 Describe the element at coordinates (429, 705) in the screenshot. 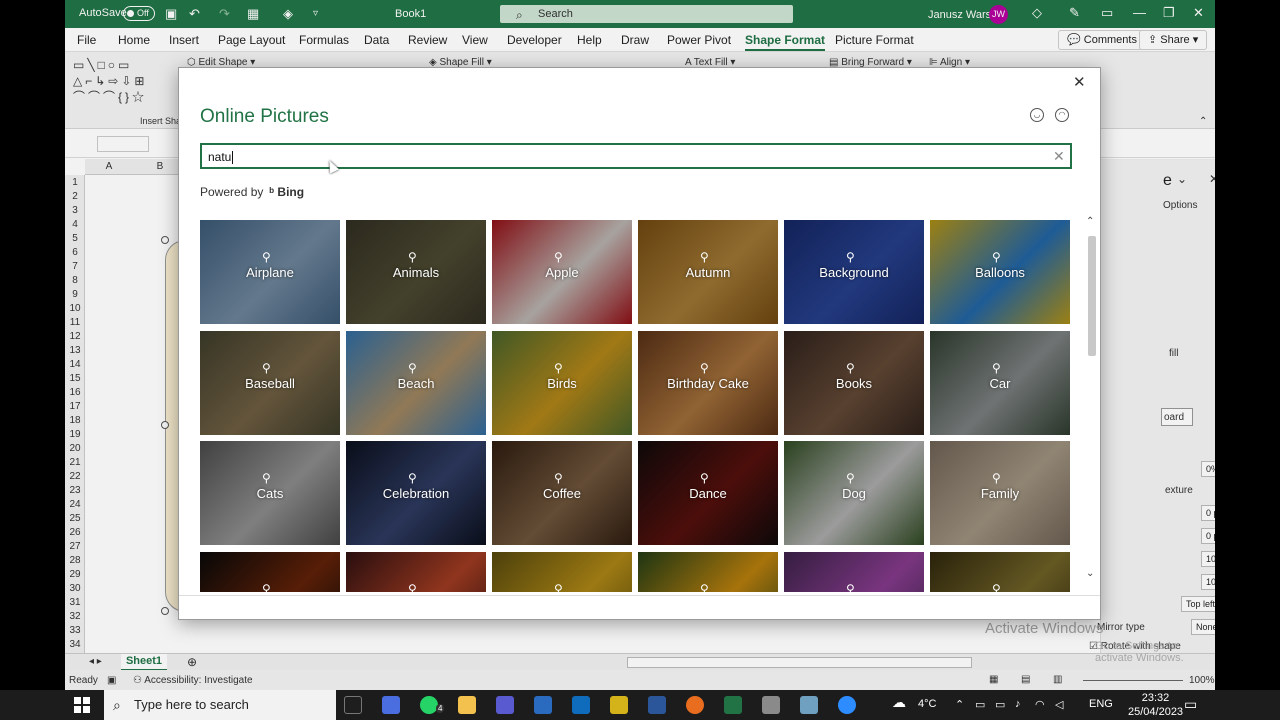

I see `whatsapp-icon` at that location.